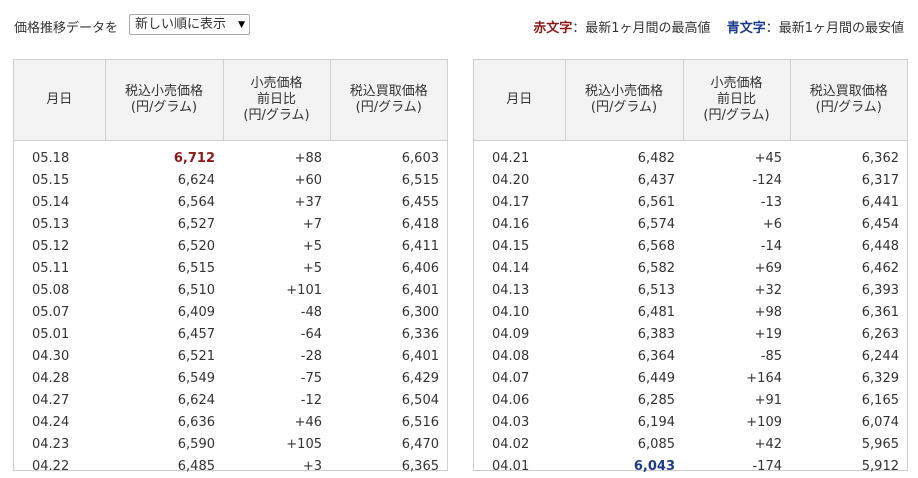  Describe the element at coordinates (164, 247) in the screenshot. I see `retail-price-cell: 6,520` at that location.